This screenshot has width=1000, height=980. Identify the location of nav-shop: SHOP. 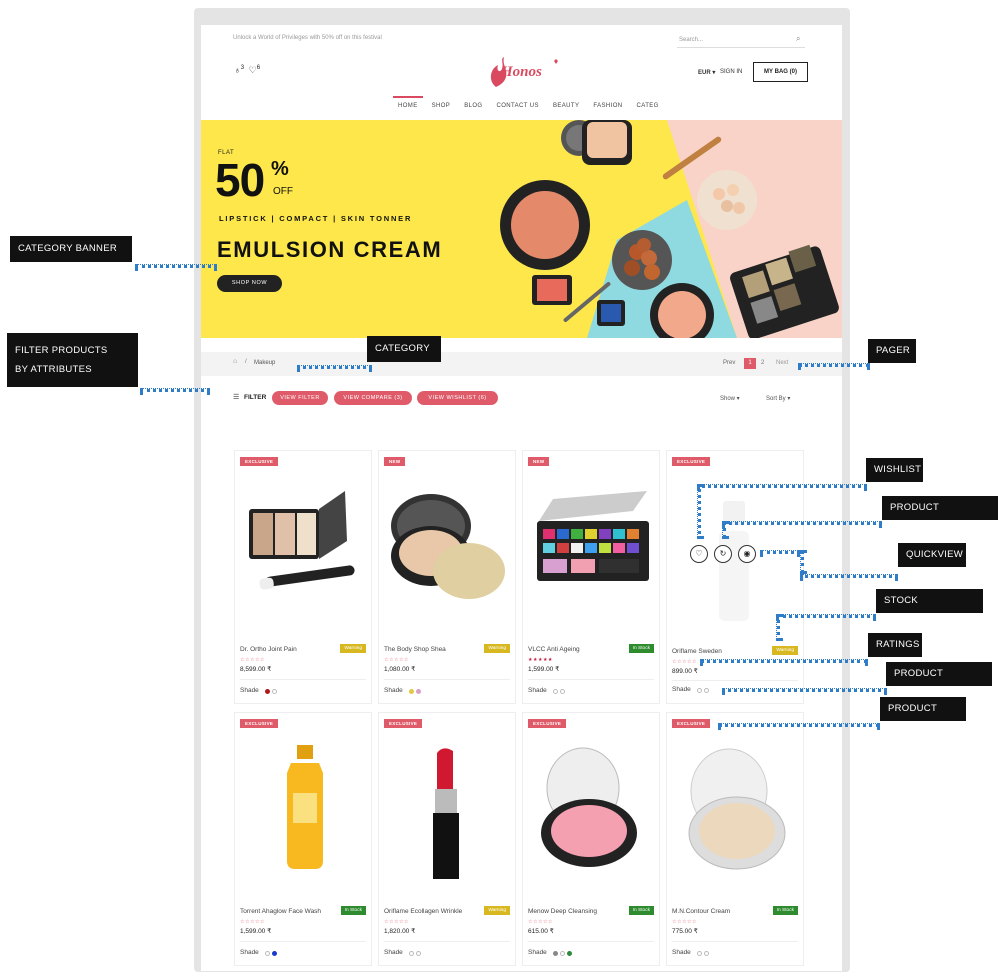
(441, 106).